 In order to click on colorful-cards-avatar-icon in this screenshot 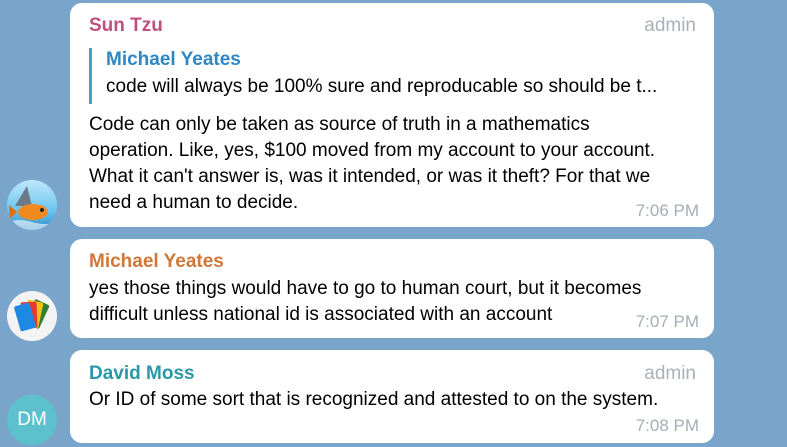, I will do `click(32, 316)`.